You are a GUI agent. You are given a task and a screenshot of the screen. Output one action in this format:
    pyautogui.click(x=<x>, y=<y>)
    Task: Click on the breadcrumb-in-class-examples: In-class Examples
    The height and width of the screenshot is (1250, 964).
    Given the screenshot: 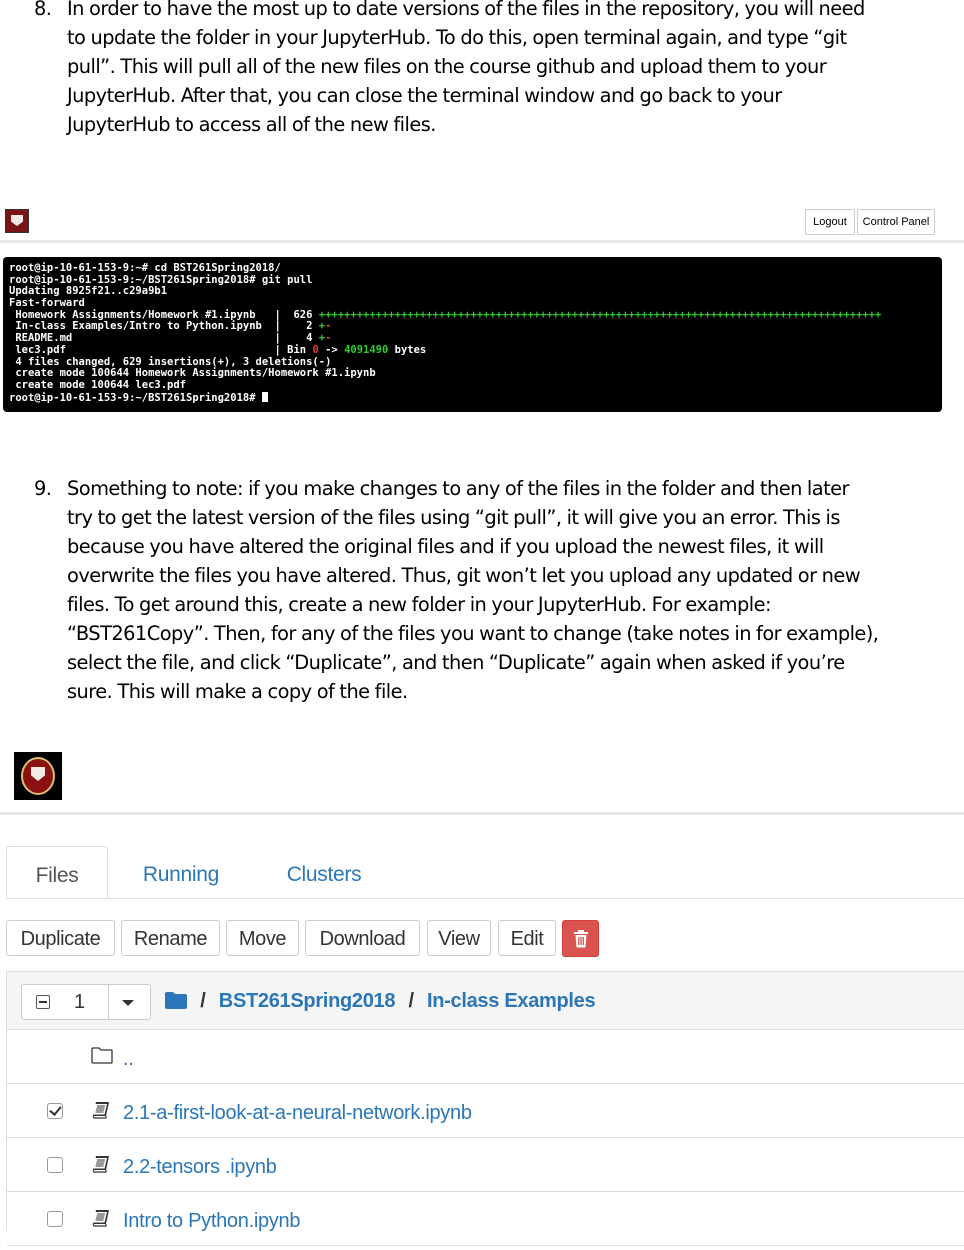 What is the action you would take?
    pyautogui.click(x=511, y=1001)
    